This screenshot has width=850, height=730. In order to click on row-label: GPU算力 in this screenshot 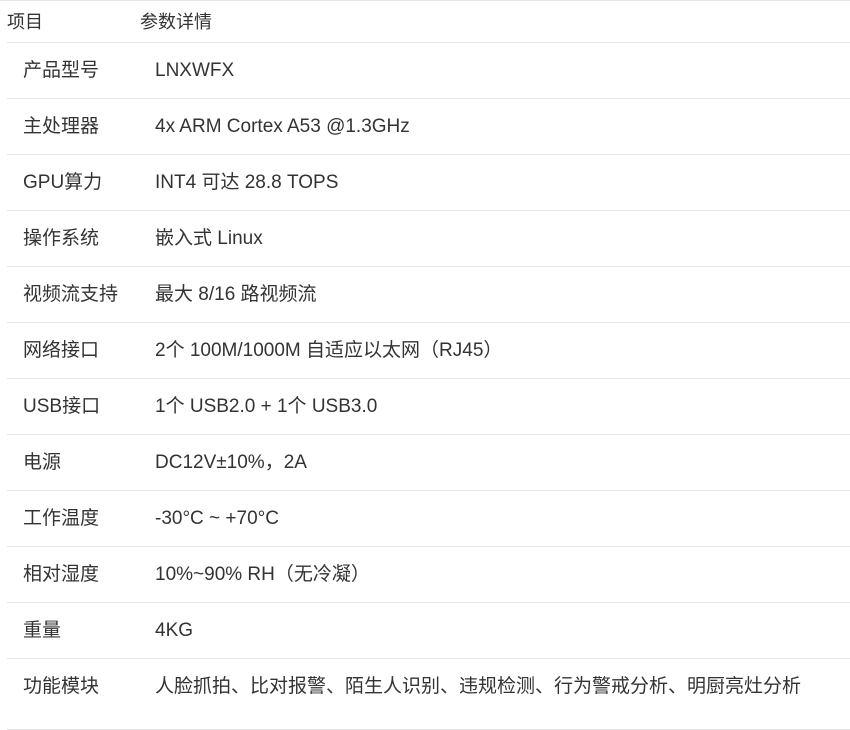, I will do `click(63, 182)`.